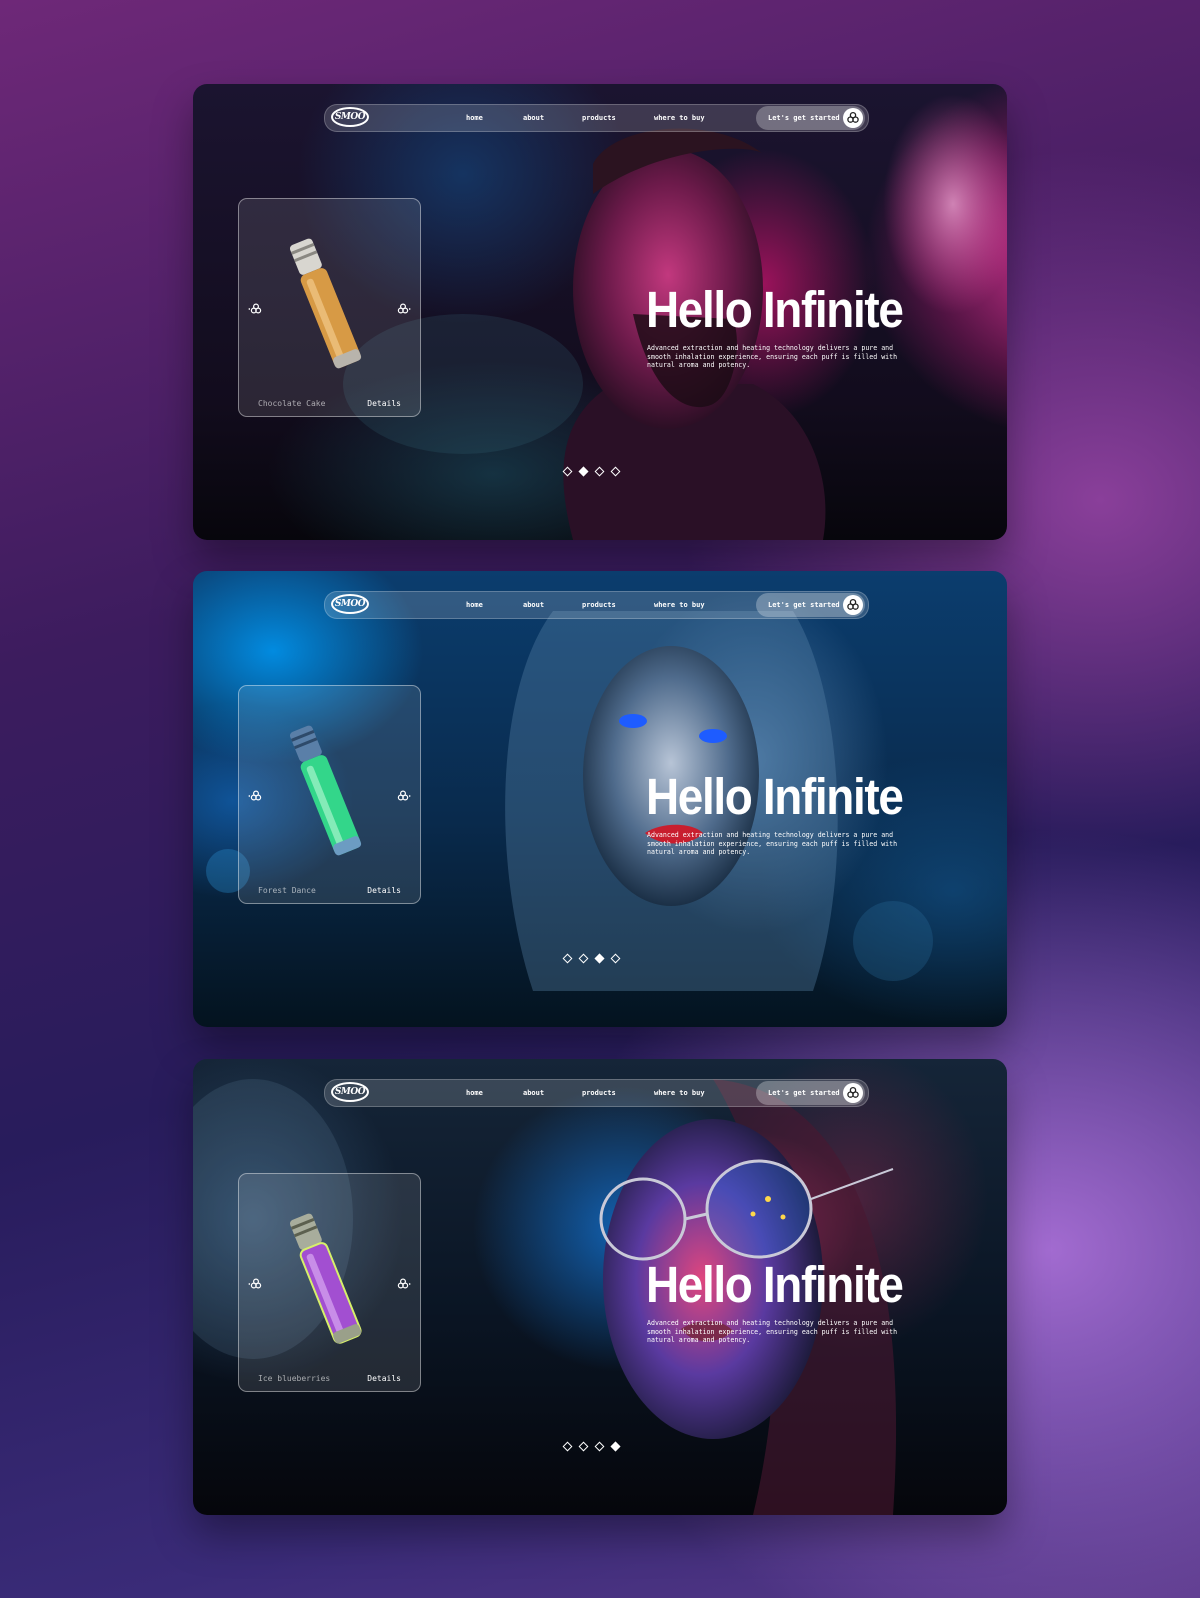  What do you see at coordinates (294, 1378) in the screenshot?
I see `product-flavor-name: Ice blueberries` at bounding box center [294, 1378].